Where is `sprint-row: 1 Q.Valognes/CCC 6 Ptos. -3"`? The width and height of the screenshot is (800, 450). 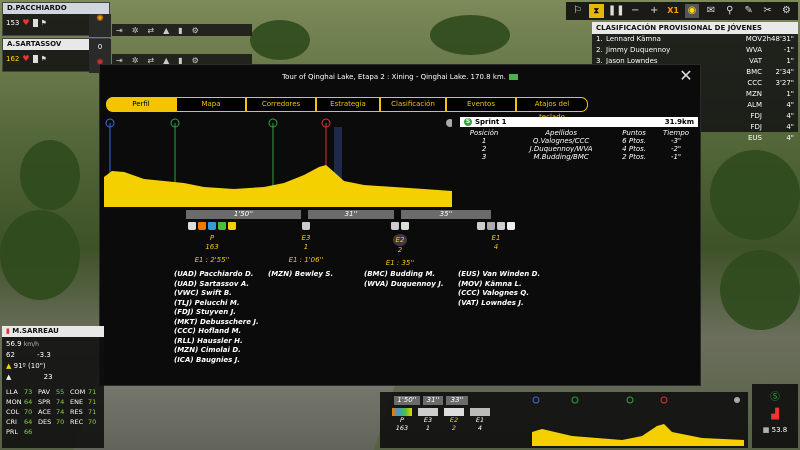 sprint-row: 1 Q.Valognes/CCC 6 Ptos. -3" is located at coordinates (579, 141).